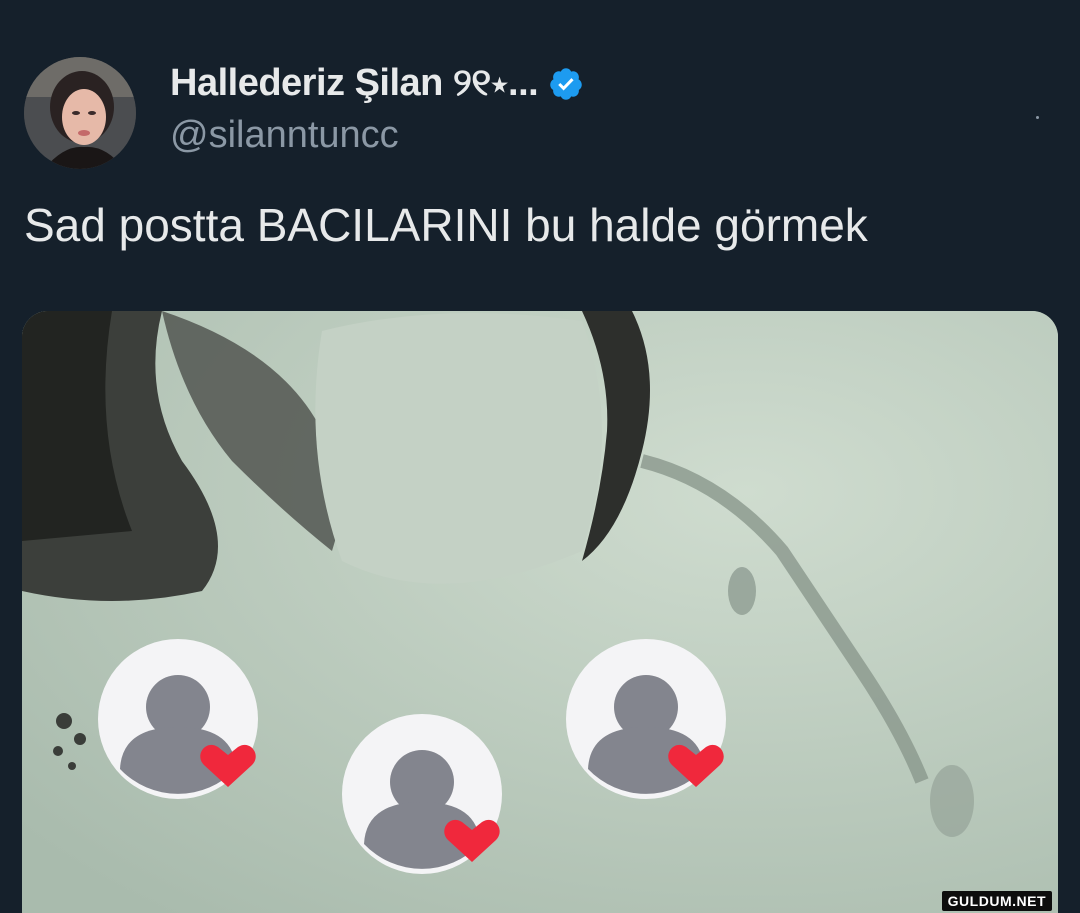 This screenshot has height=913, width=1080. What do you see at coordinates (566, 83) in the screenshot?
I see `verified-badge-icon` at bounding box center [566, 83].